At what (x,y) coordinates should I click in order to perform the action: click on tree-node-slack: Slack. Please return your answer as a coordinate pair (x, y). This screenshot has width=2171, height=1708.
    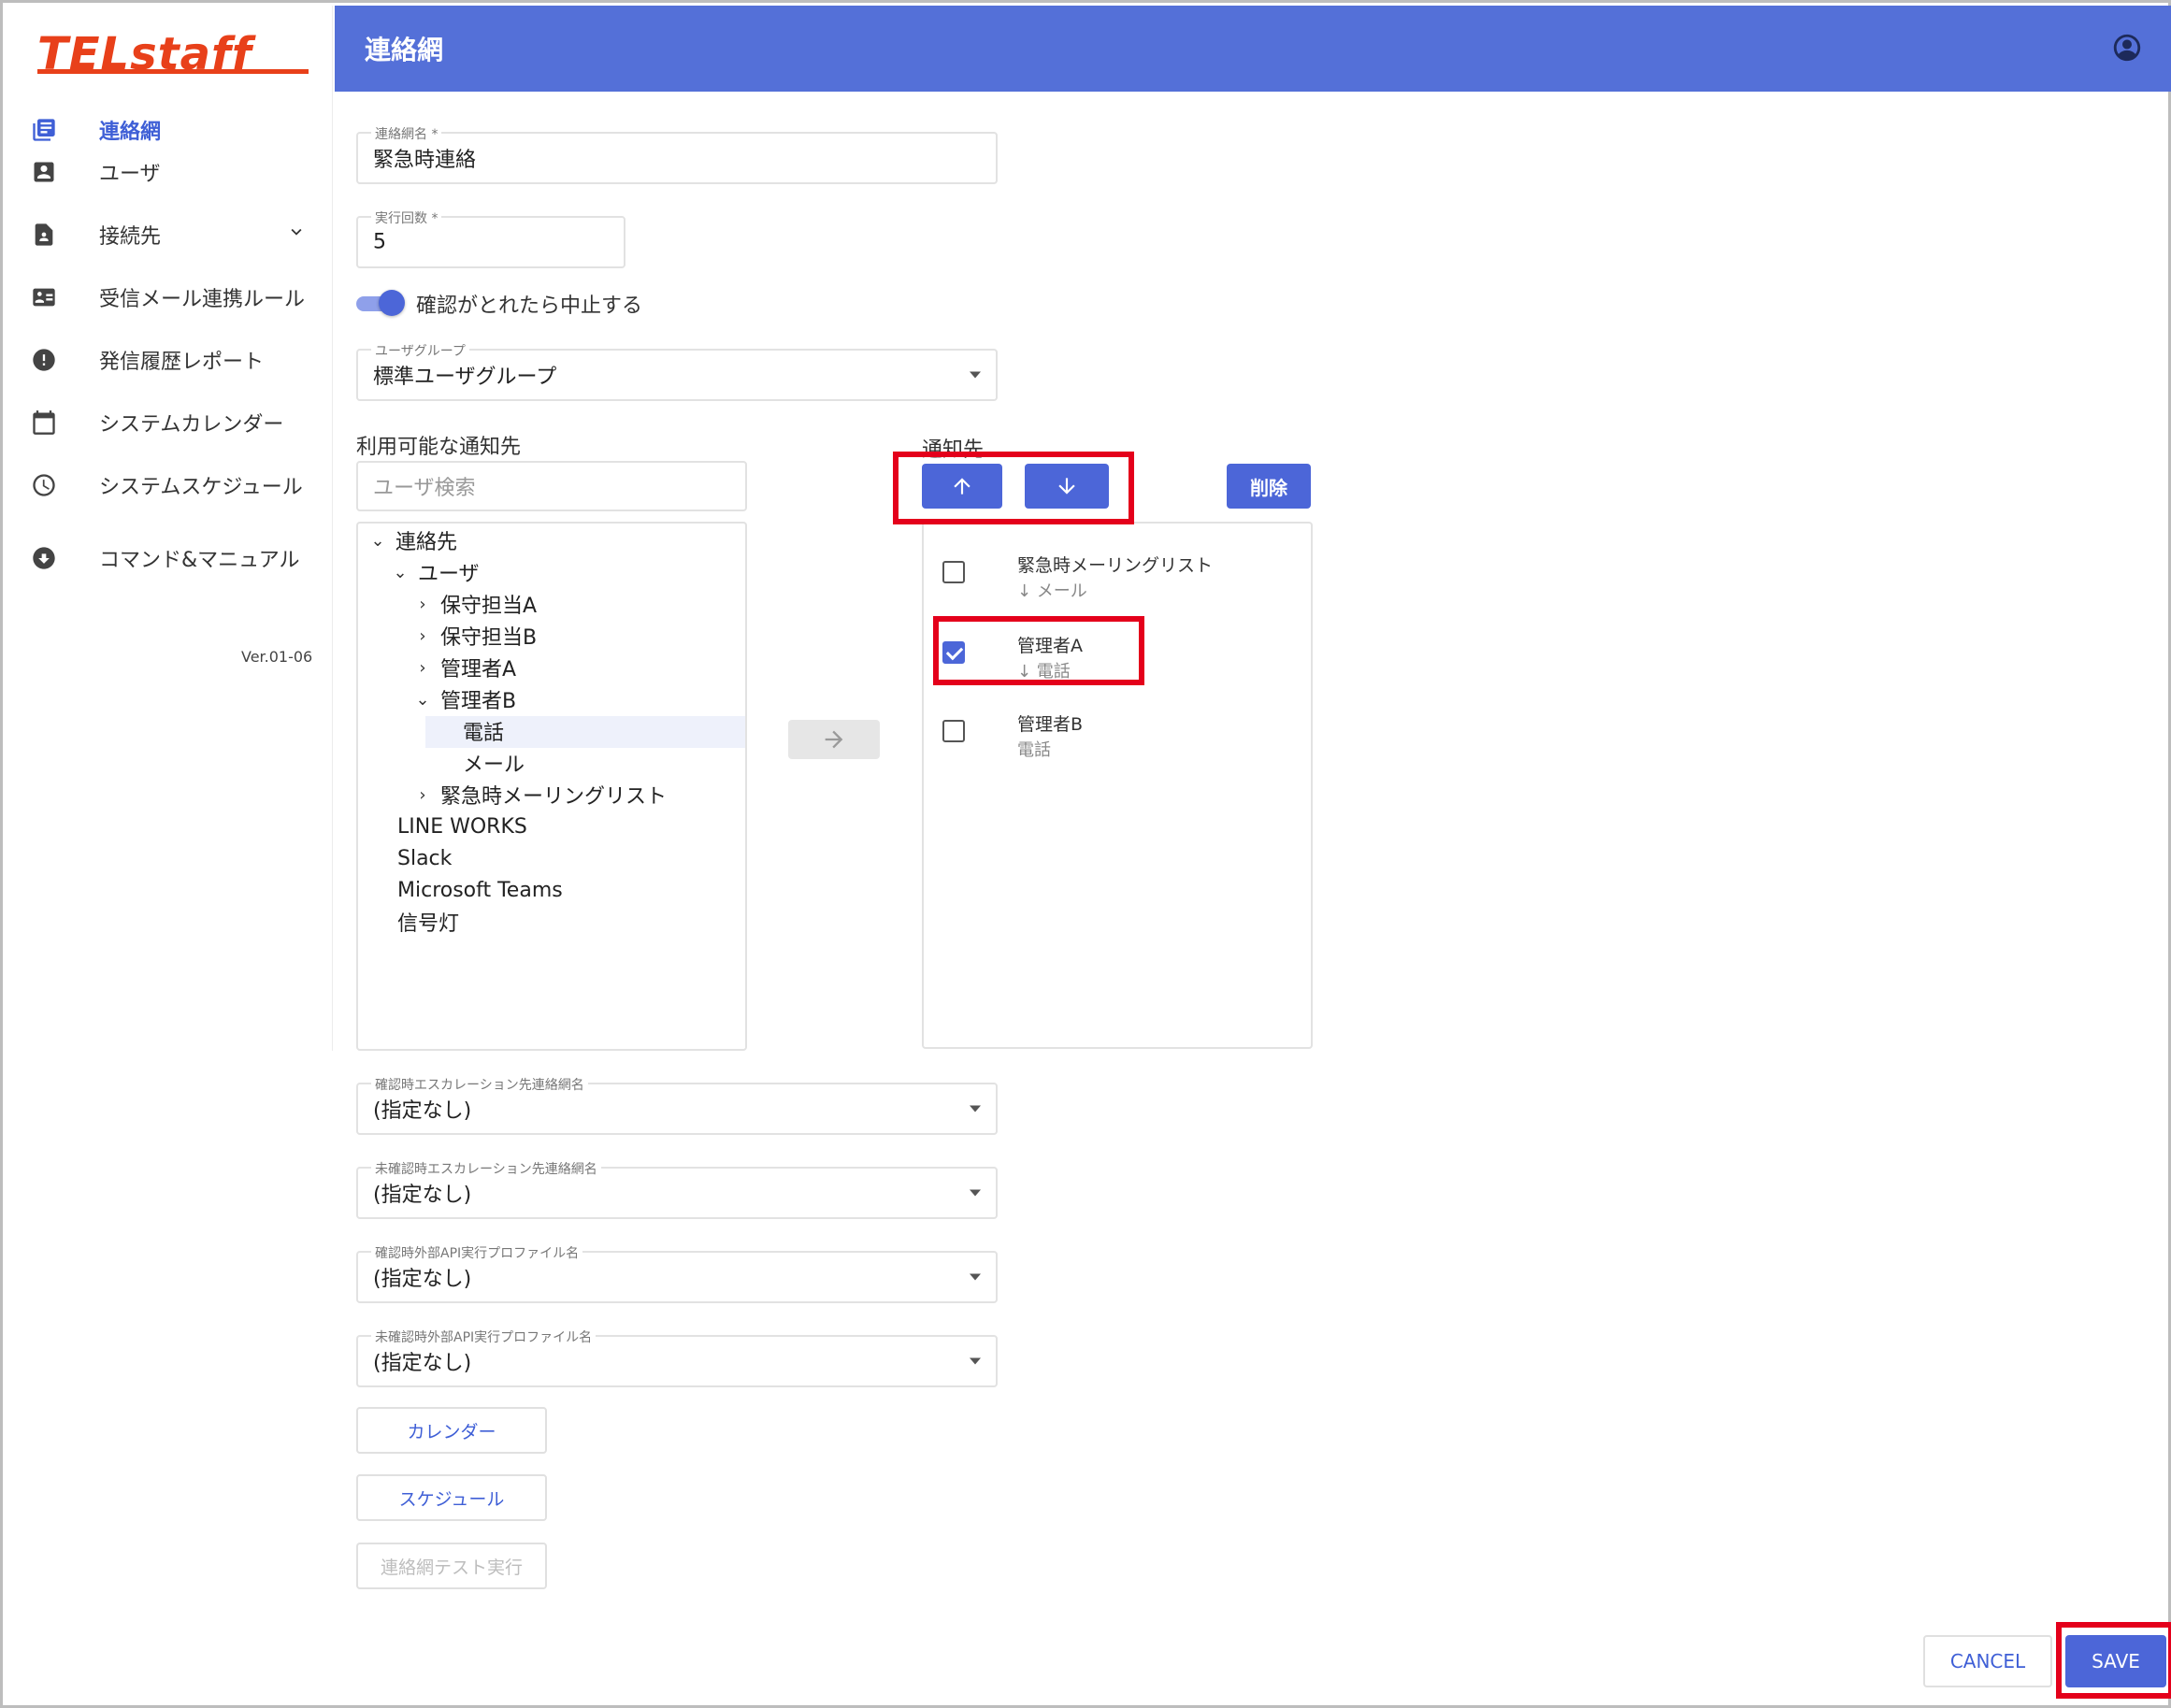
    Looking at the image, I should click on (424, 858).